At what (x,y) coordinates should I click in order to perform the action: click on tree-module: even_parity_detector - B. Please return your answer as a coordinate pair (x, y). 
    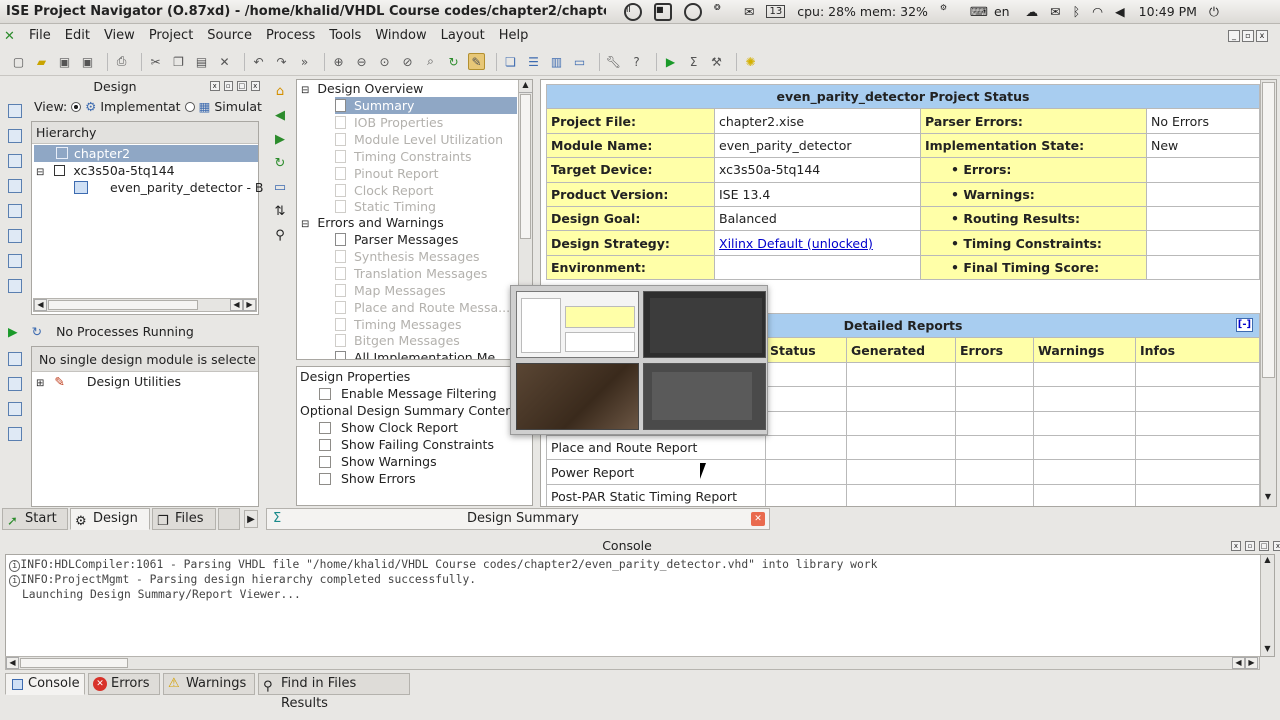
    Looking at the image, I should click on (169, 187).